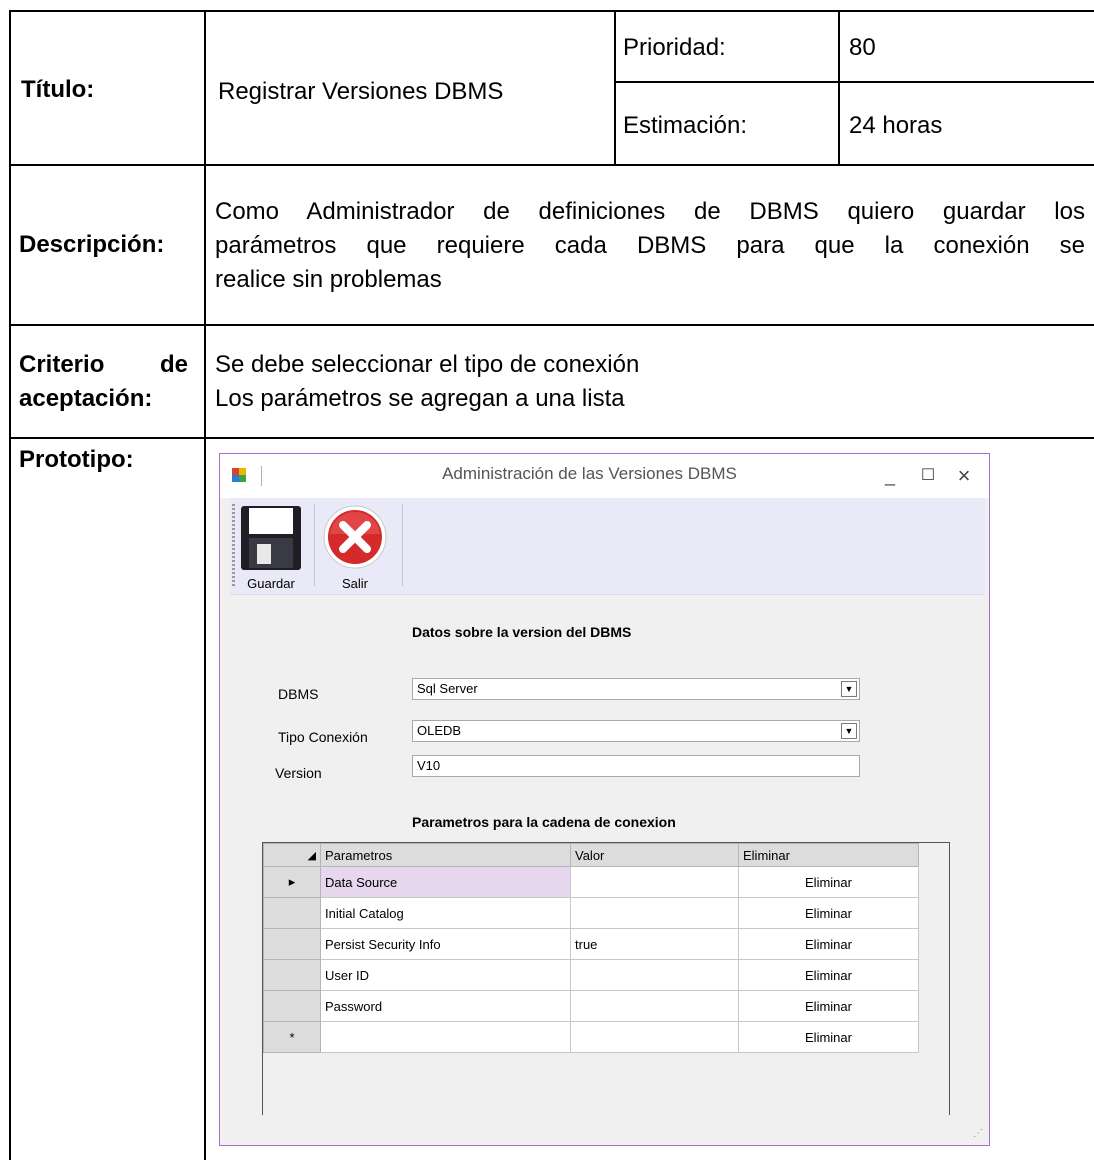  I want to click on tipo-conexion-dropdown-arrow-icon: ▼, so click(849, 731).